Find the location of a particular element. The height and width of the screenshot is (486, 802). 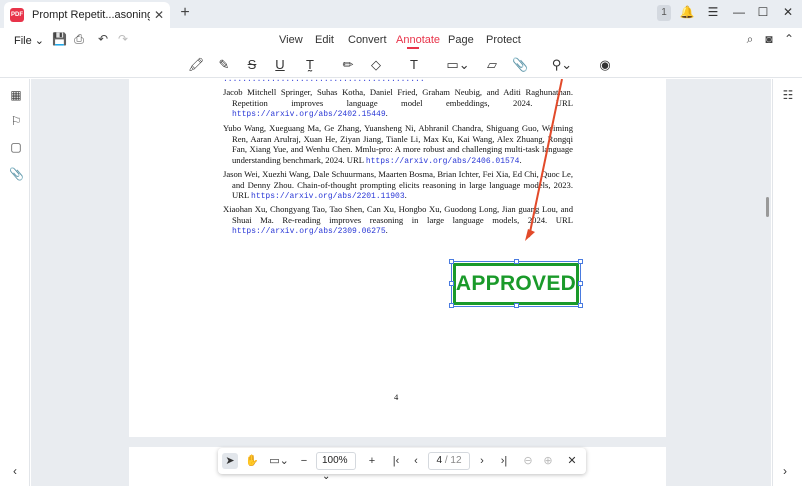

note-pen-icon: ✎ is located at coordinates (224, 65).